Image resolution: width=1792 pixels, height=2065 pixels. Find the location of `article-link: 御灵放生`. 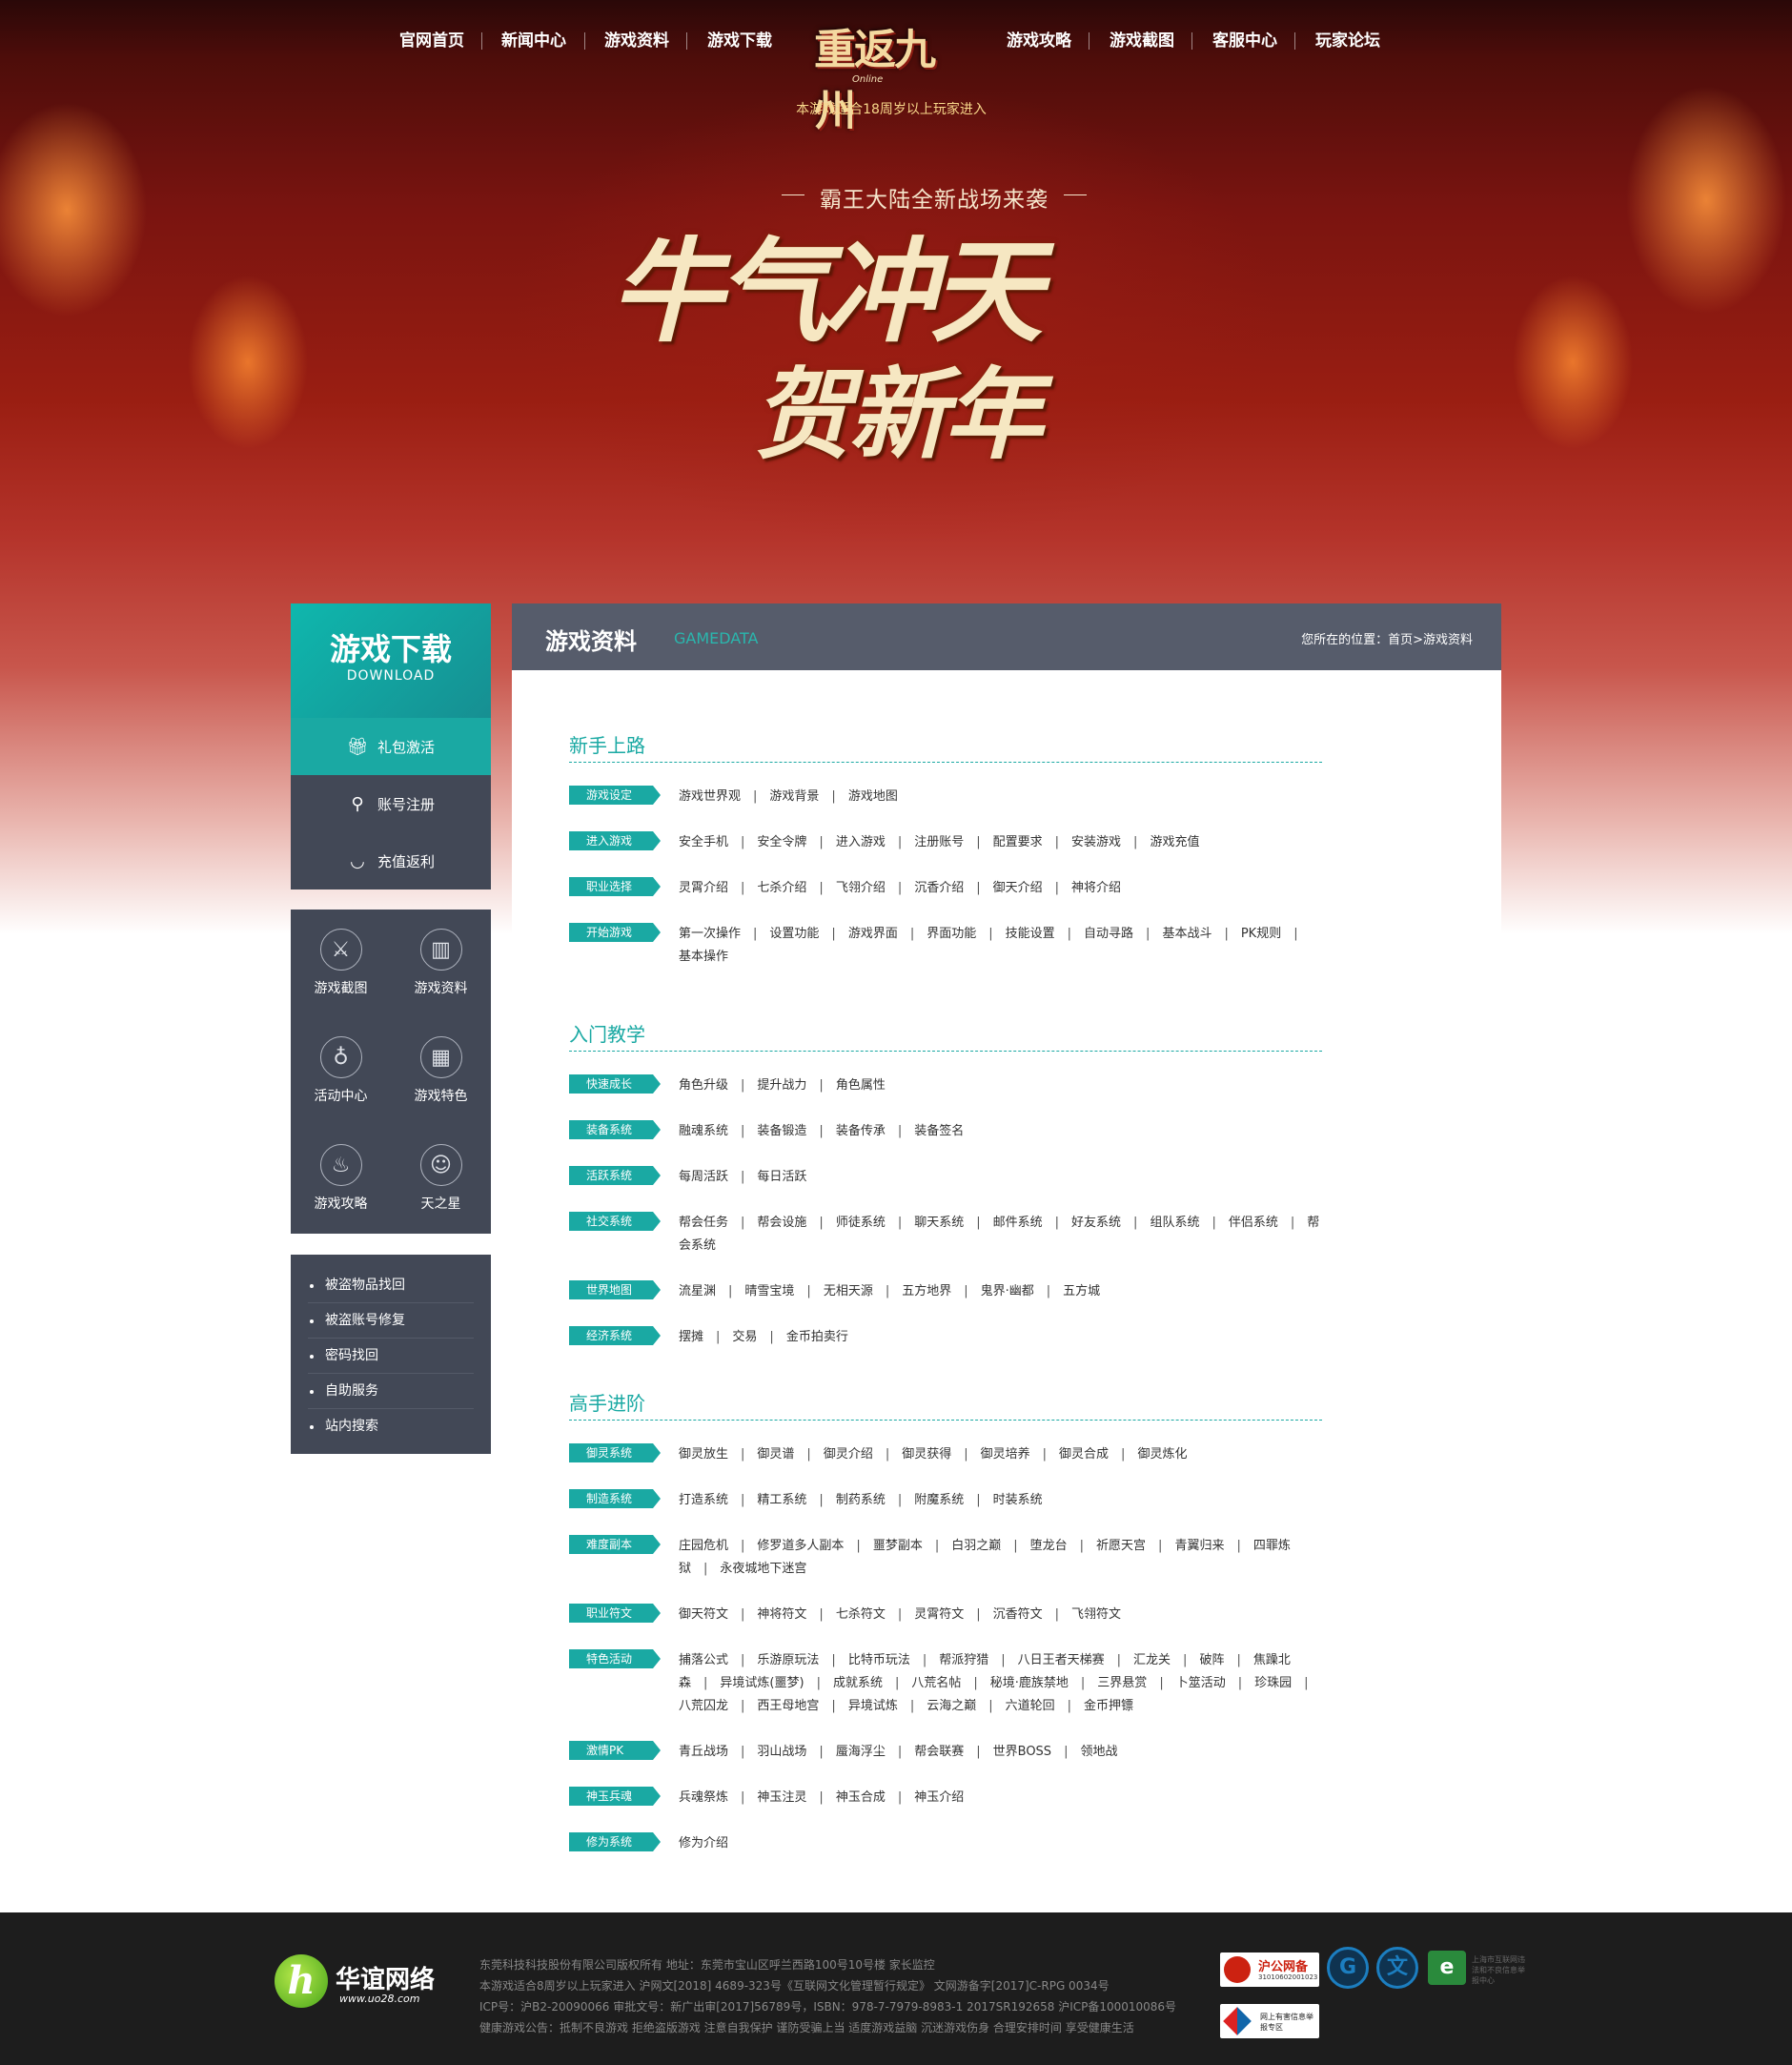

article-link: 御灵放生 is located at coordinates (703, 1454).